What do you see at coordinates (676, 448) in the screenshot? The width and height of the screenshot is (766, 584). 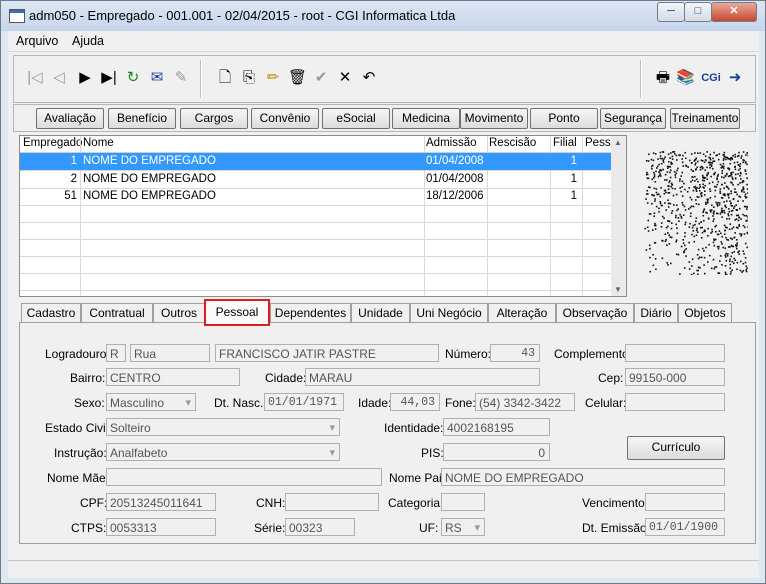 I see `curriculo-button: Currículo` at bounding box center [676, 448].